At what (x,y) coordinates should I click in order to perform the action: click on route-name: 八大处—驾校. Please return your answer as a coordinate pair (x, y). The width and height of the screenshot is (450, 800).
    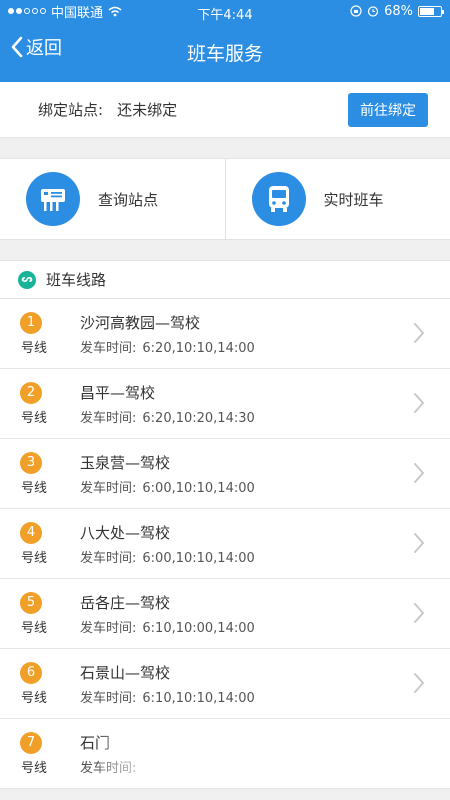
    Looking at the image, I should click on (125, 532).